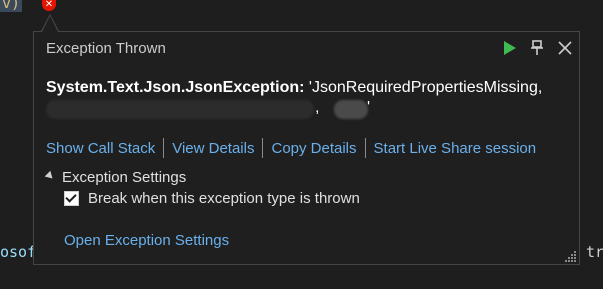 The image size is (603, 289). I want to click on expanded-triangle-icon, so click(50, 176).